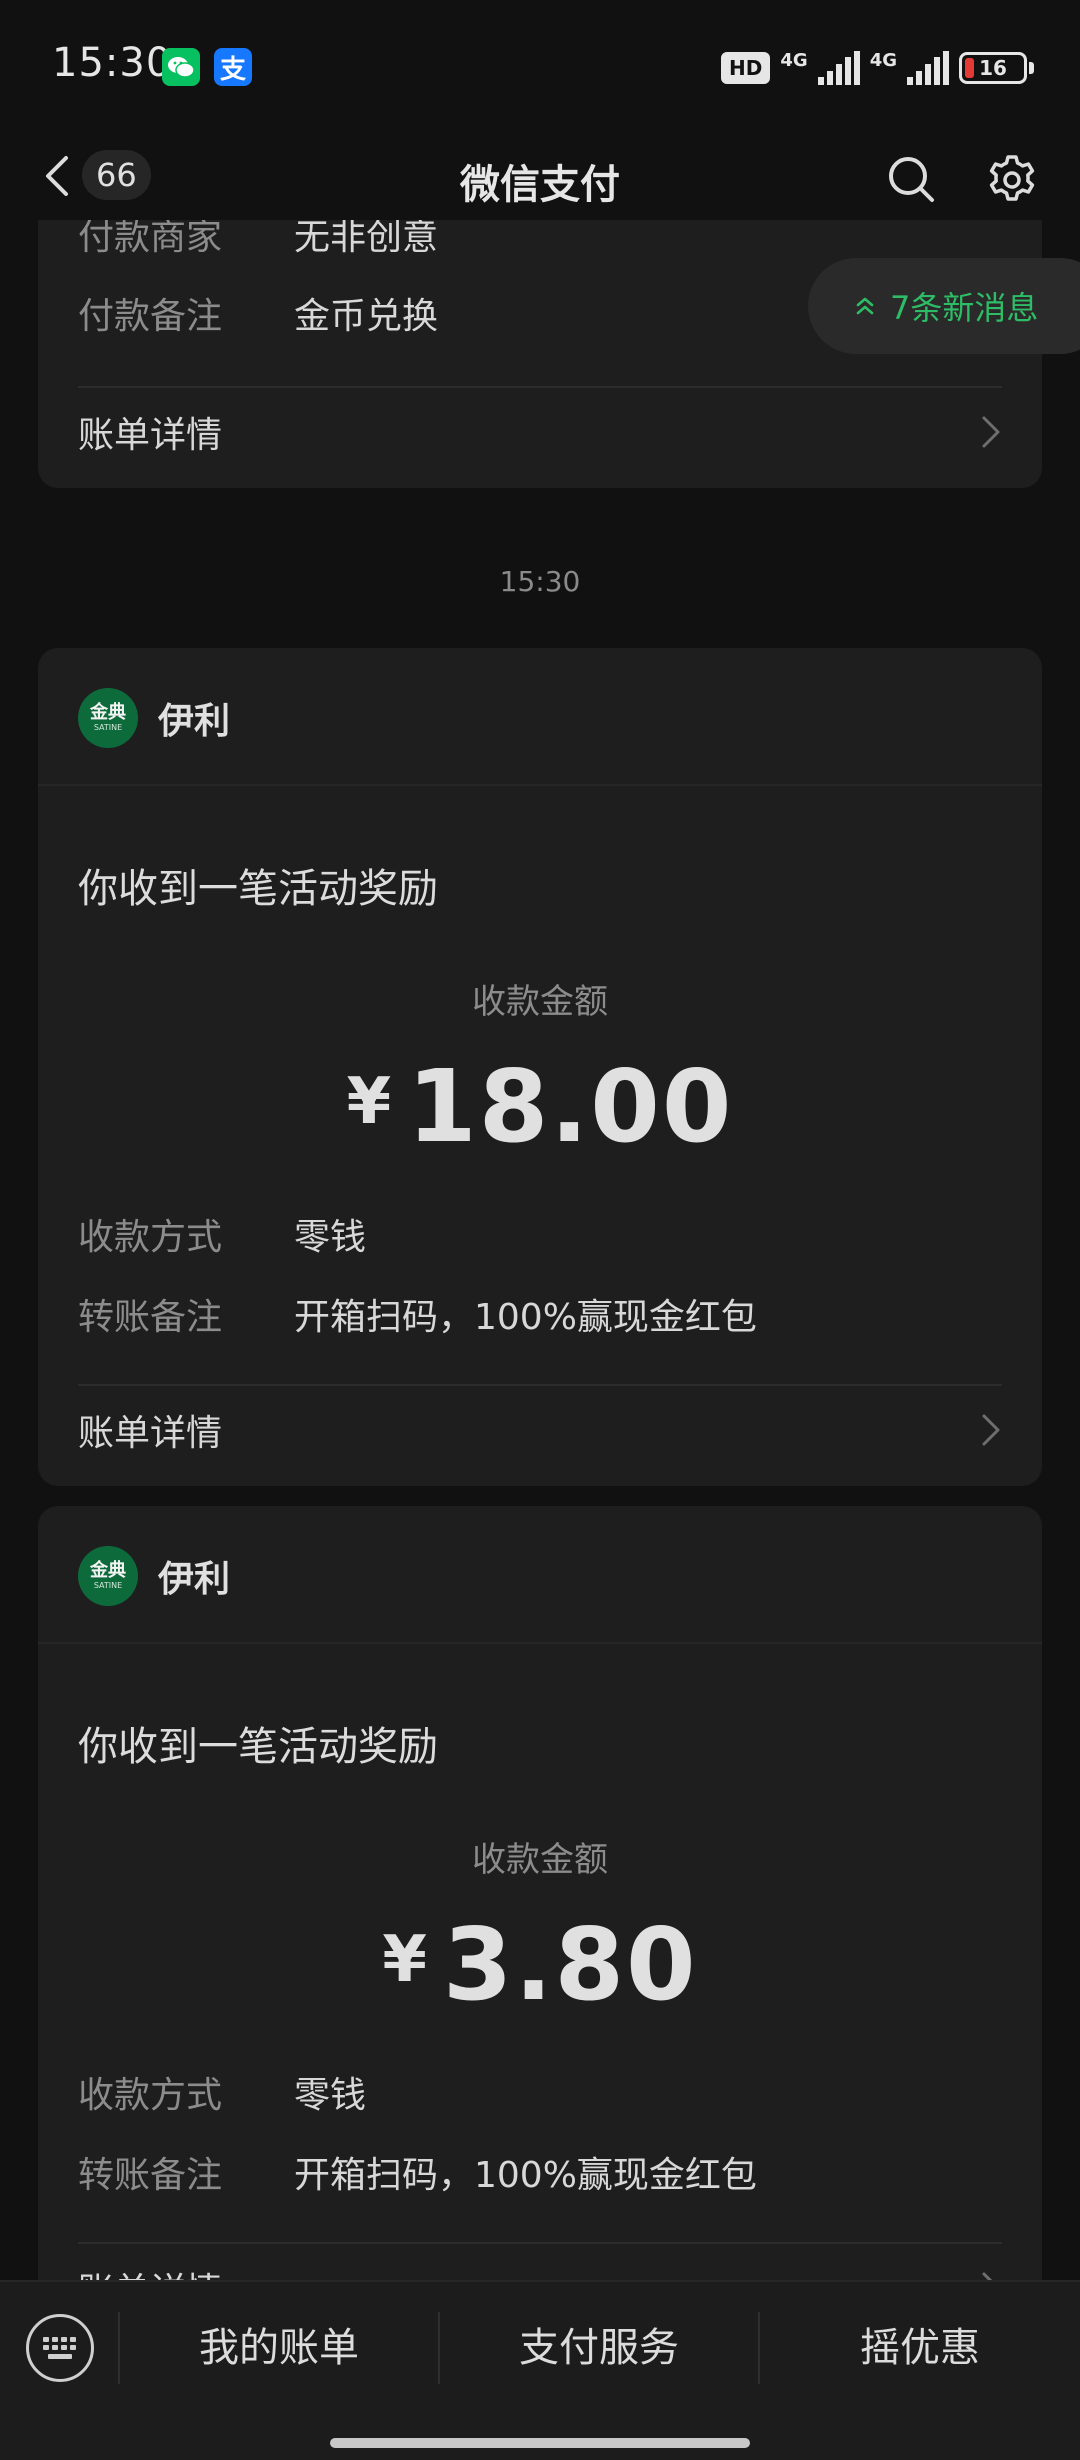 The image size is (1080, 2460). What do you see at coordinates (746, 68) in the screenshot?
I see `hd-voice-badge: HD` at bounding box center [746, 68].